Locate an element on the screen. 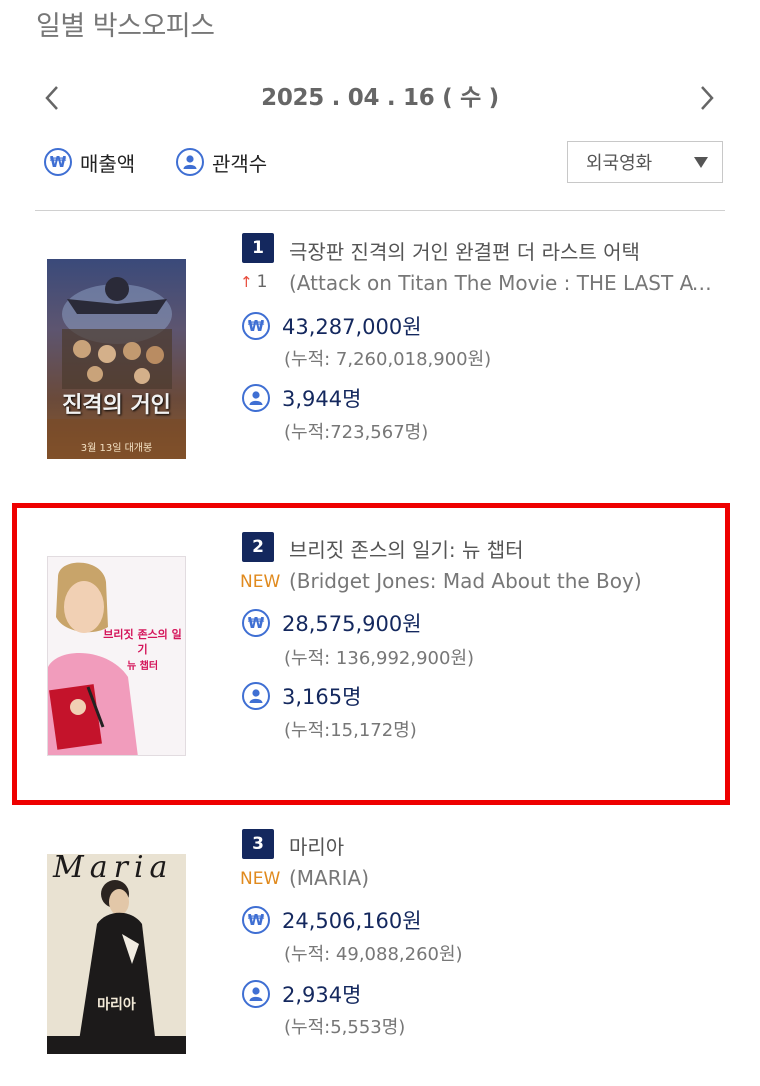 The height and width of the screenshot is (1086, 760). movie-title-korean: 극장판 진격의 거인 완결편 더 라스트 어택 is located at coordinates (464, 252).